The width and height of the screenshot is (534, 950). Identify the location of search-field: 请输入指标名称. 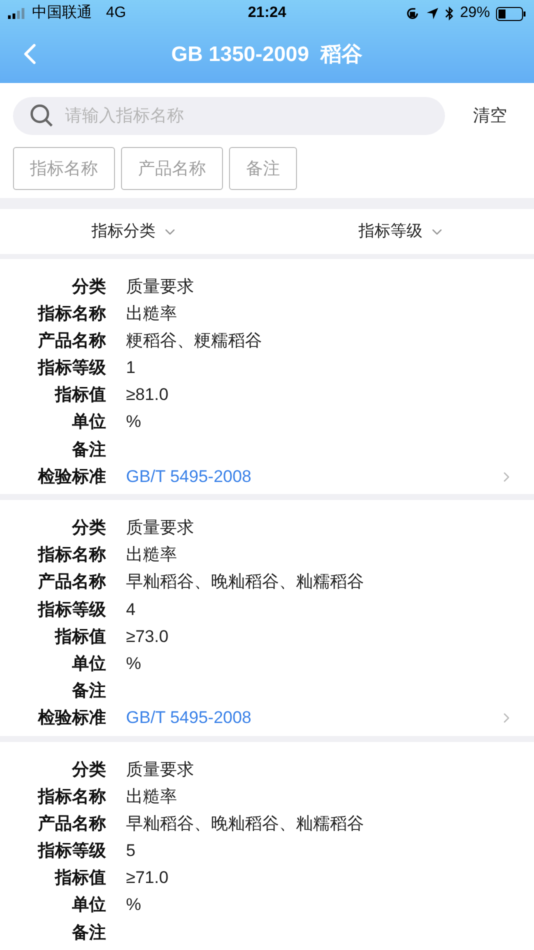
(229, 116).